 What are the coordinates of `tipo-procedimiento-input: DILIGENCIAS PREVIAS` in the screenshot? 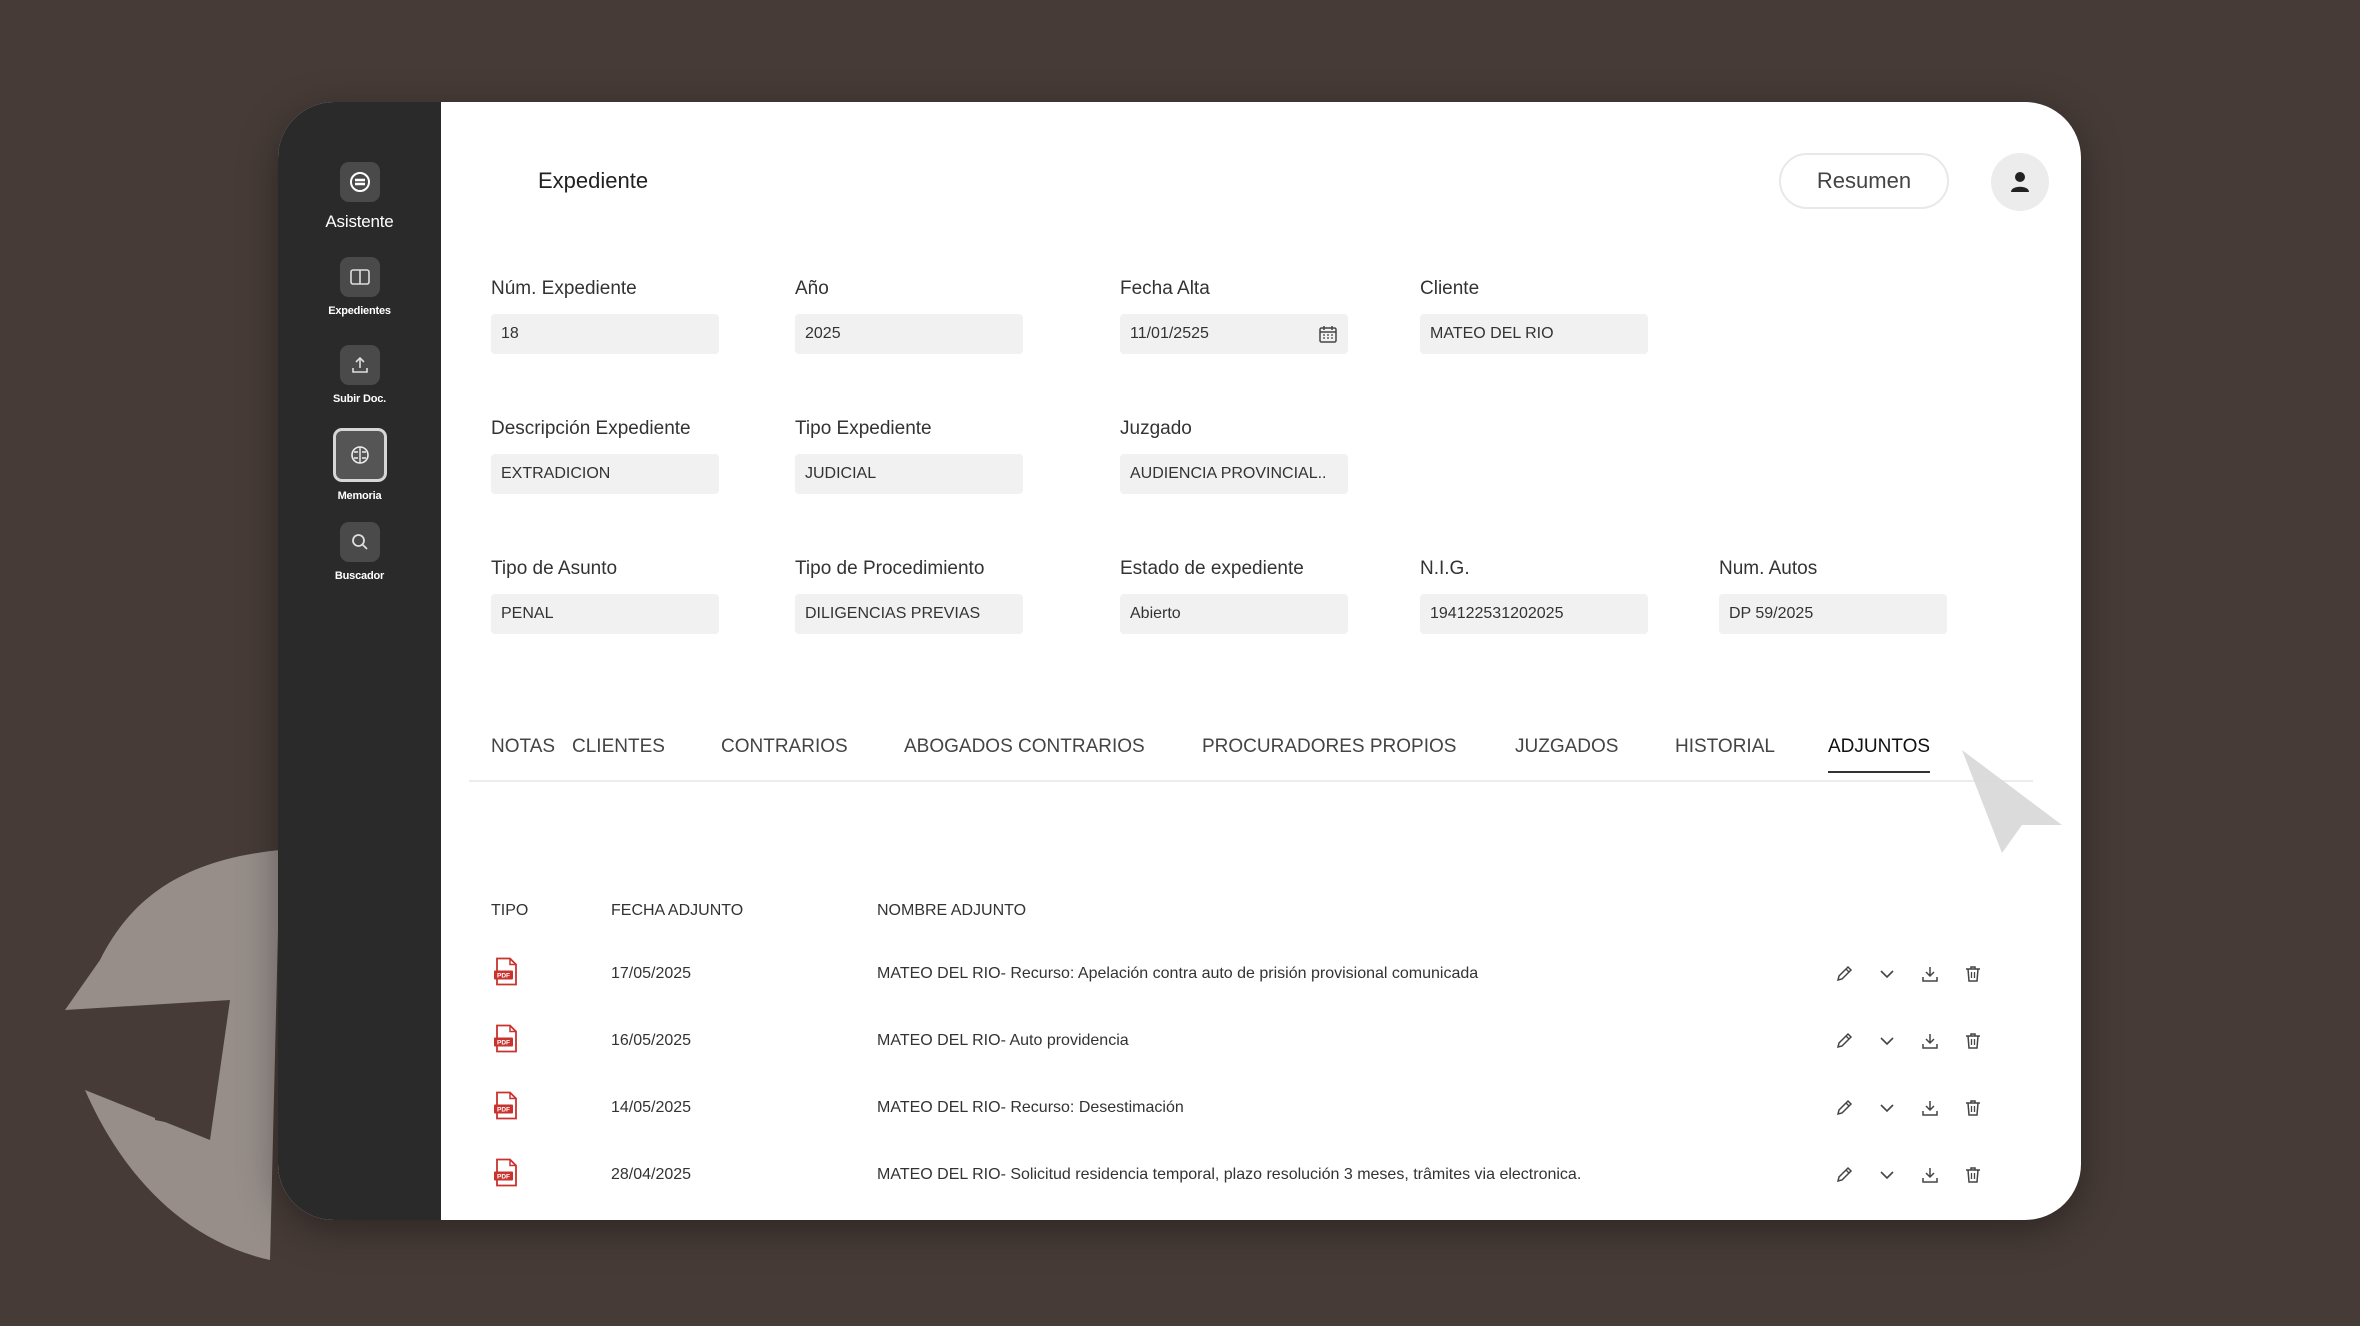 It's located at (909, 614).